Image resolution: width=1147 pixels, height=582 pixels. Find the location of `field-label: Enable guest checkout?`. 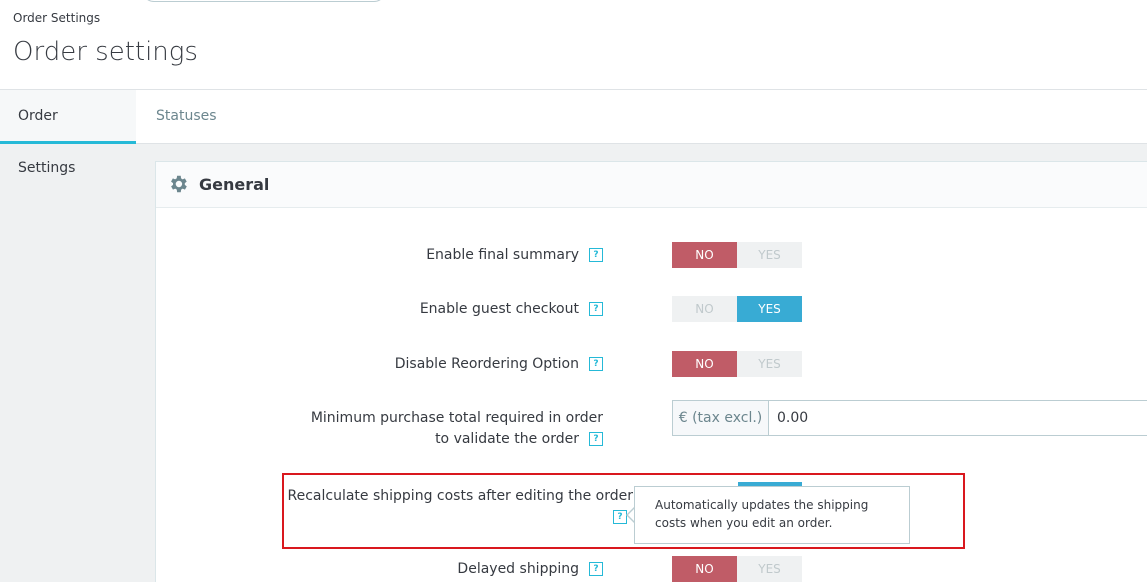

field-label: Enable guest checkout? is located at coordinates (511, 309).